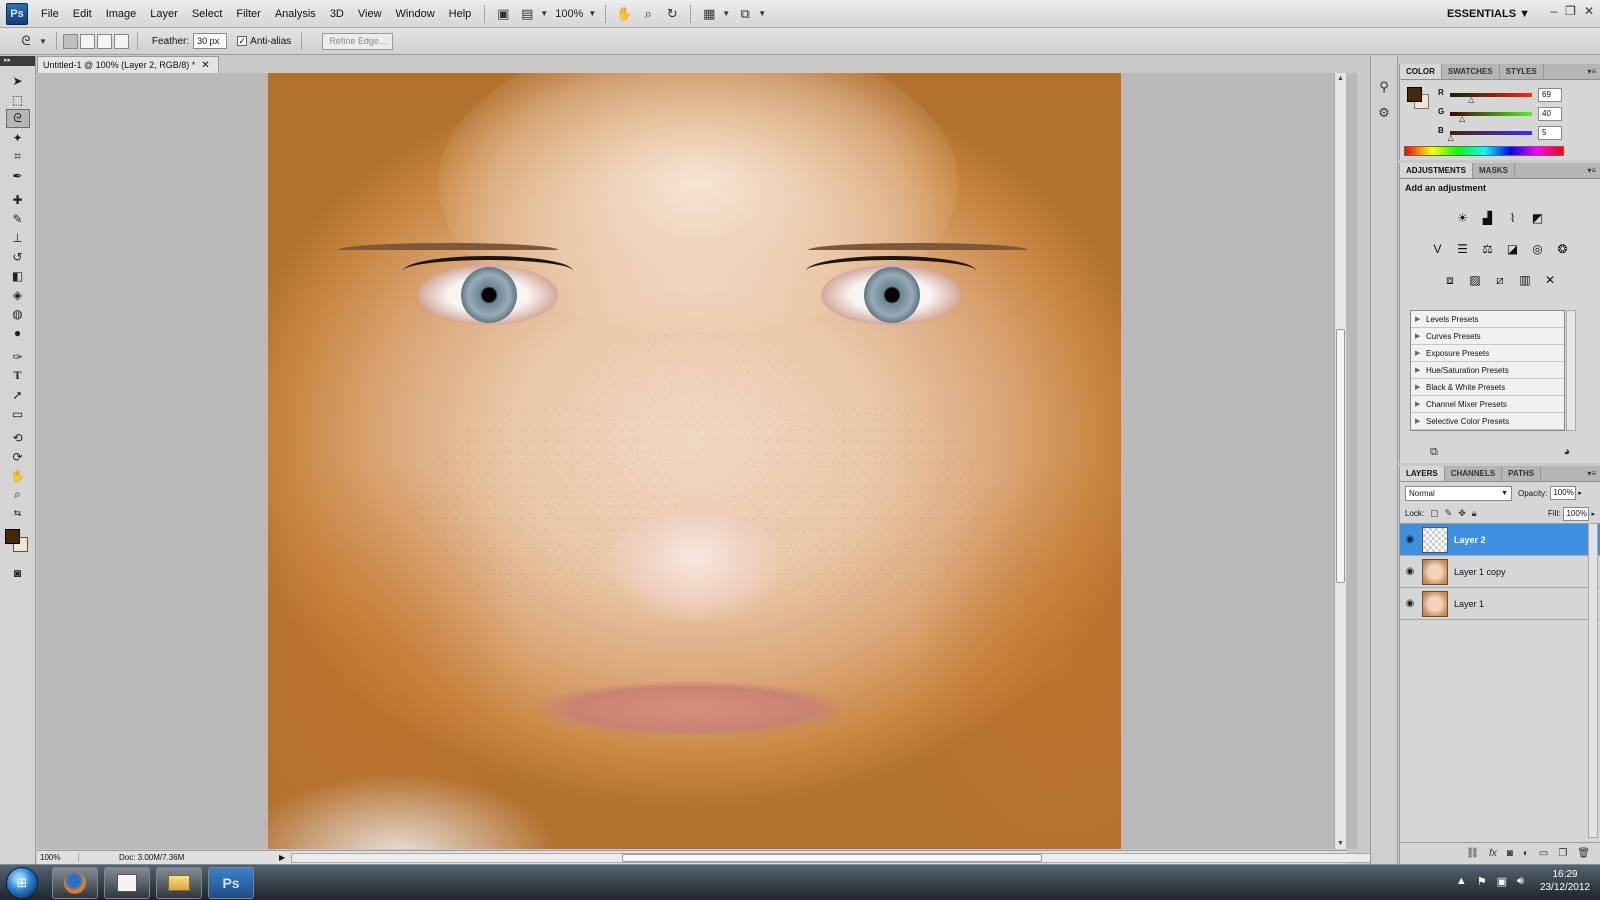  Describe the element at coordinates (1421, 71) in the screenshot. I see `tab-color: COLOR` at that location.